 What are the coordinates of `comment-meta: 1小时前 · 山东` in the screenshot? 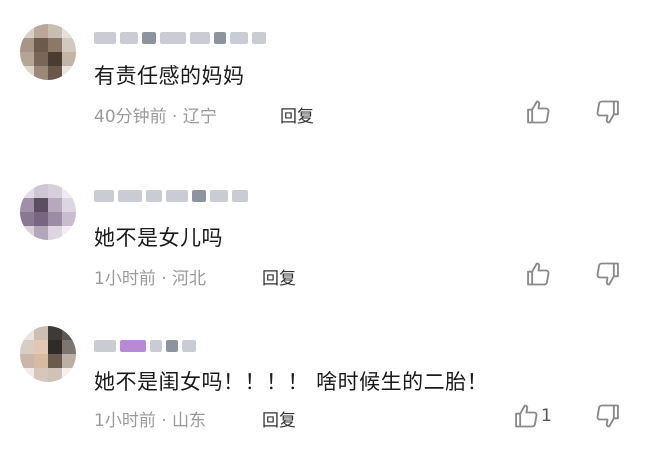 It's located at (150, 418).